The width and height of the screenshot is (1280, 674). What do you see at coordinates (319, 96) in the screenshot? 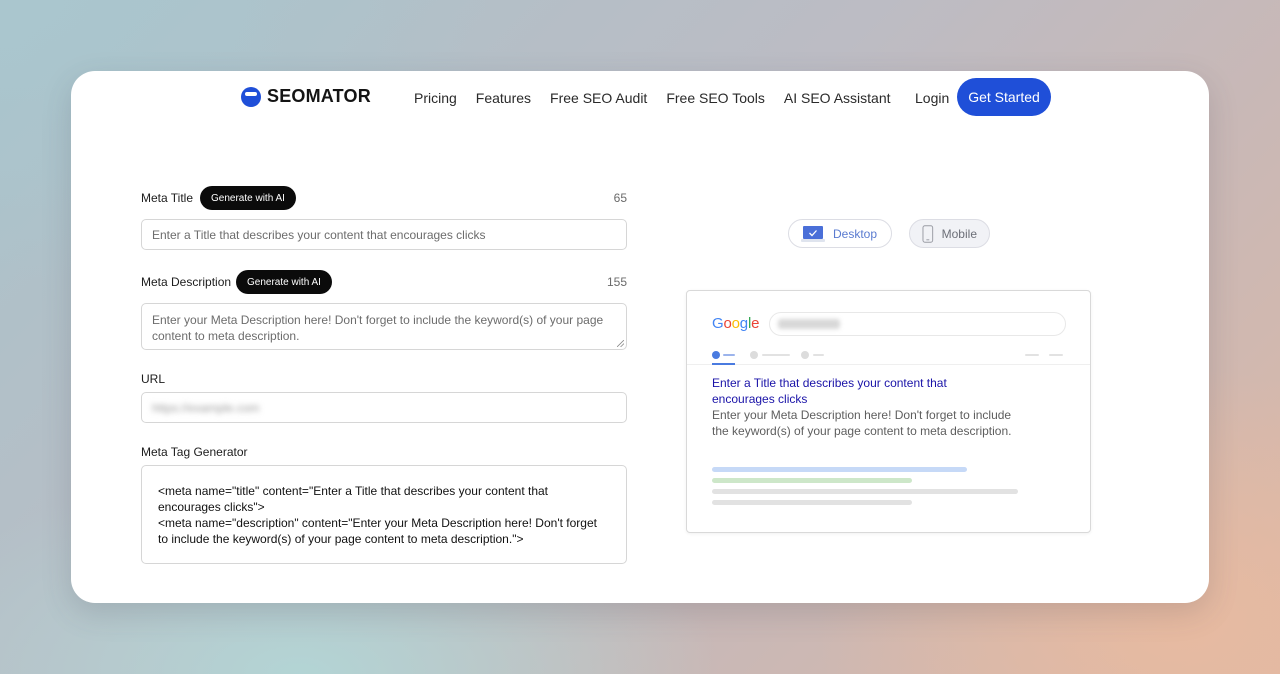
I see `brand-name: SEOMATOR` at bounding box center [319, 96].